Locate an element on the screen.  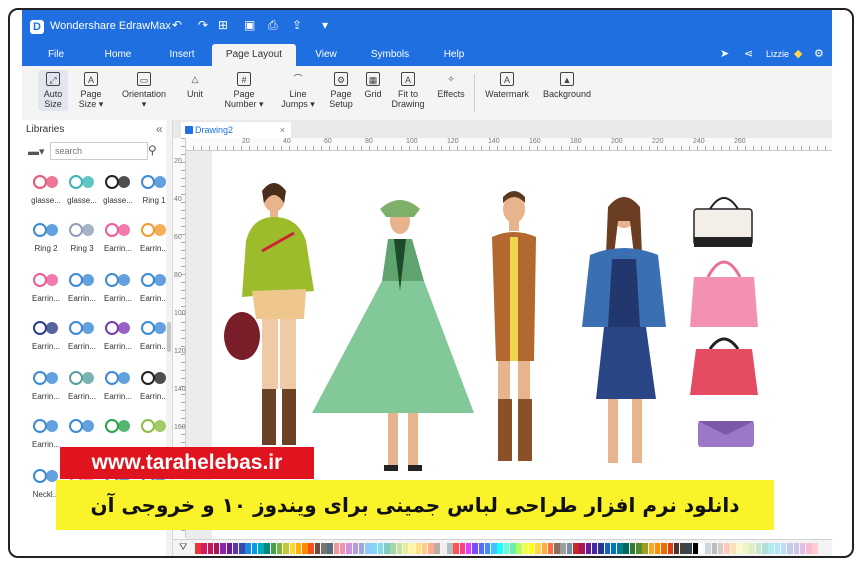
export-icon: ⇪ is located at coordinates (297, 25).